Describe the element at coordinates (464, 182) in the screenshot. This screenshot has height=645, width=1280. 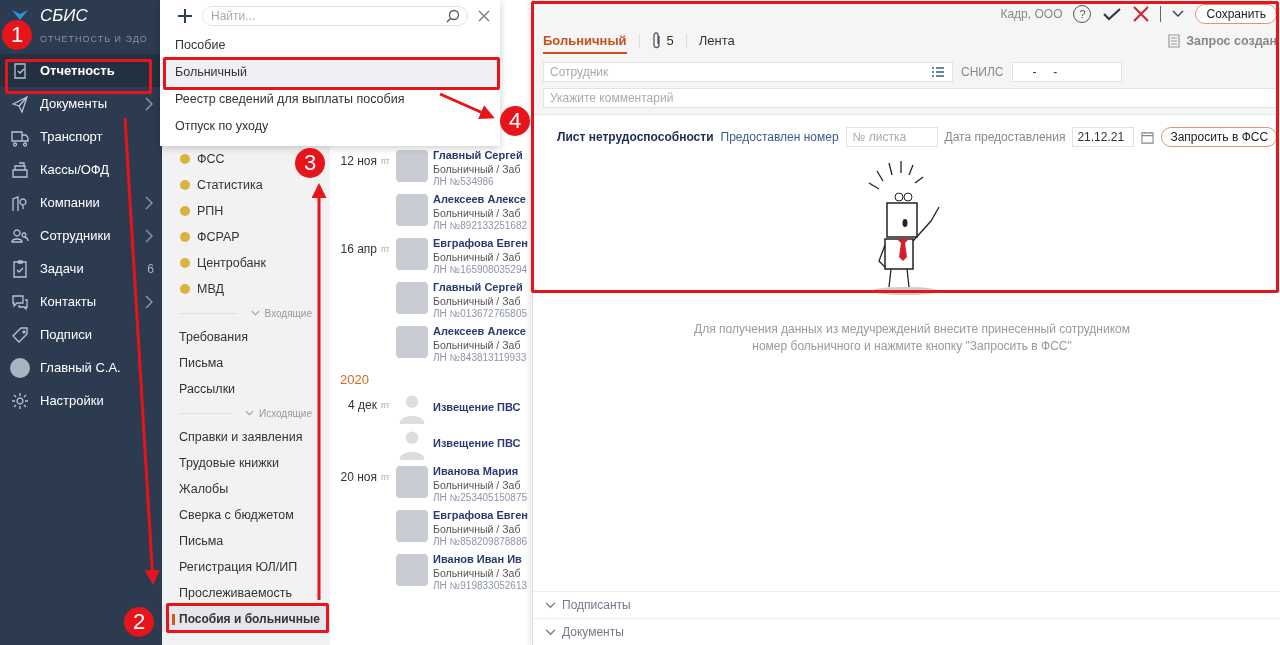
I see `document-number: ЛН №534986` at that location.